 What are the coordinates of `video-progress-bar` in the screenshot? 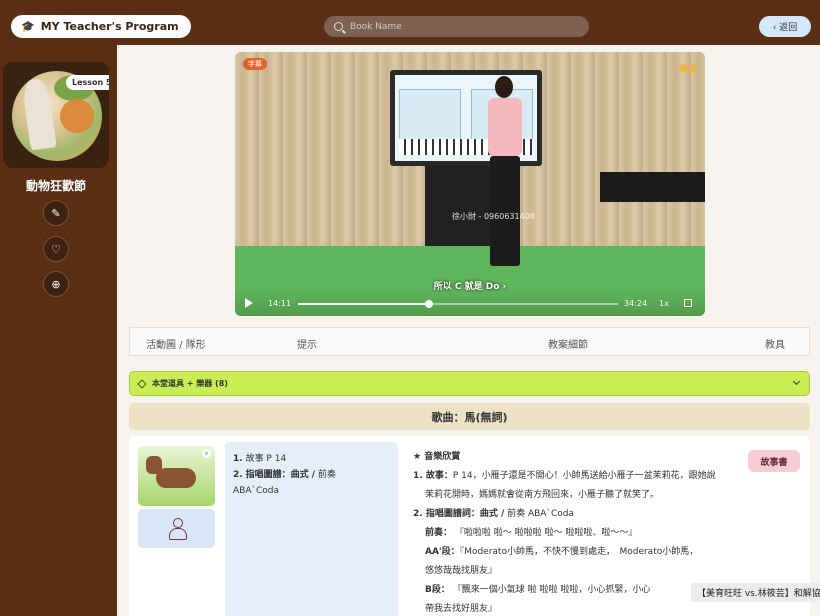 It's located at (458, 304).